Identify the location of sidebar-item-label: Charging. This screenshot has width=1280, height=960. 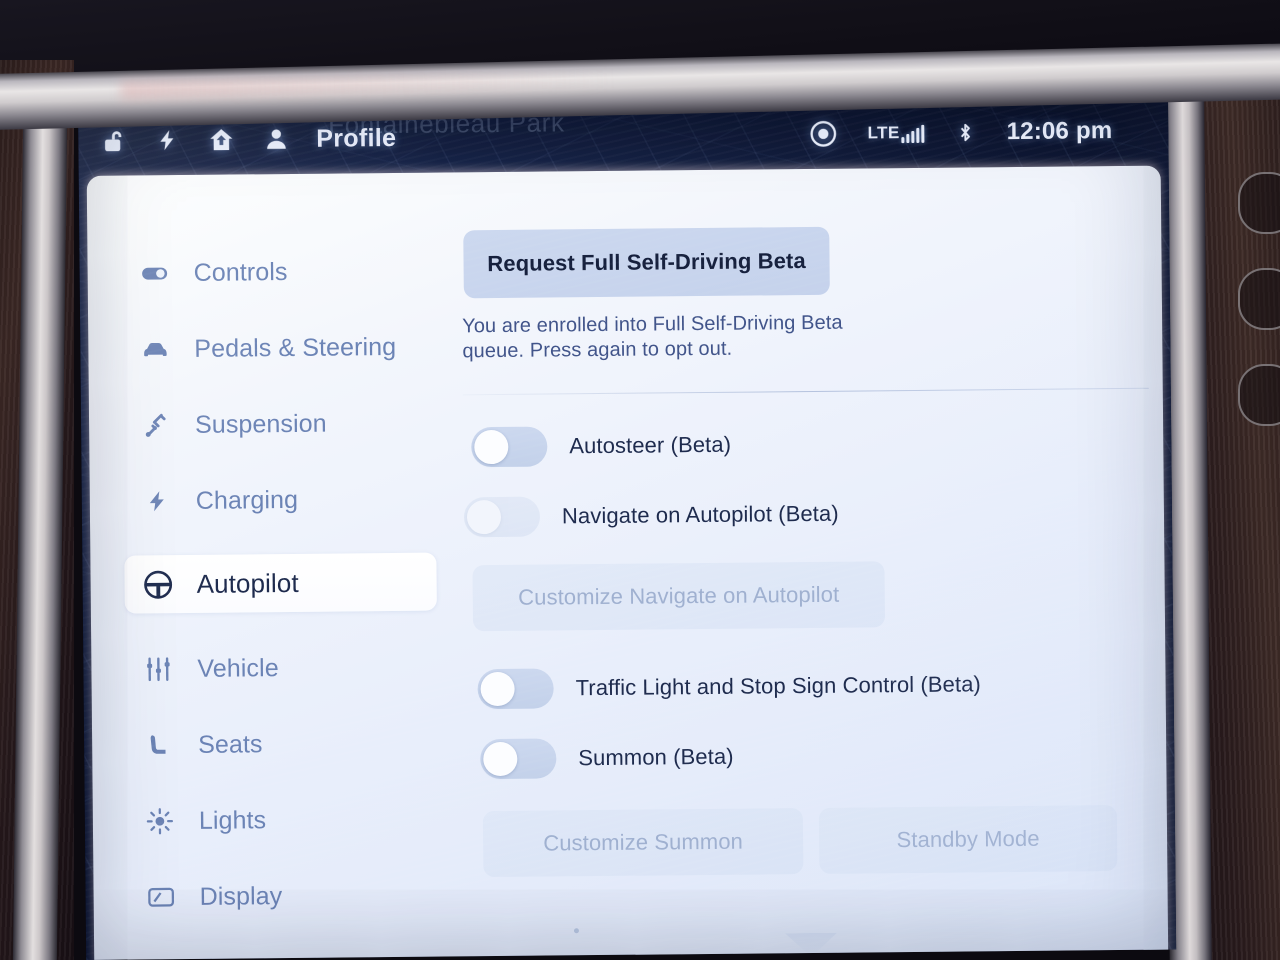
(247, 500).